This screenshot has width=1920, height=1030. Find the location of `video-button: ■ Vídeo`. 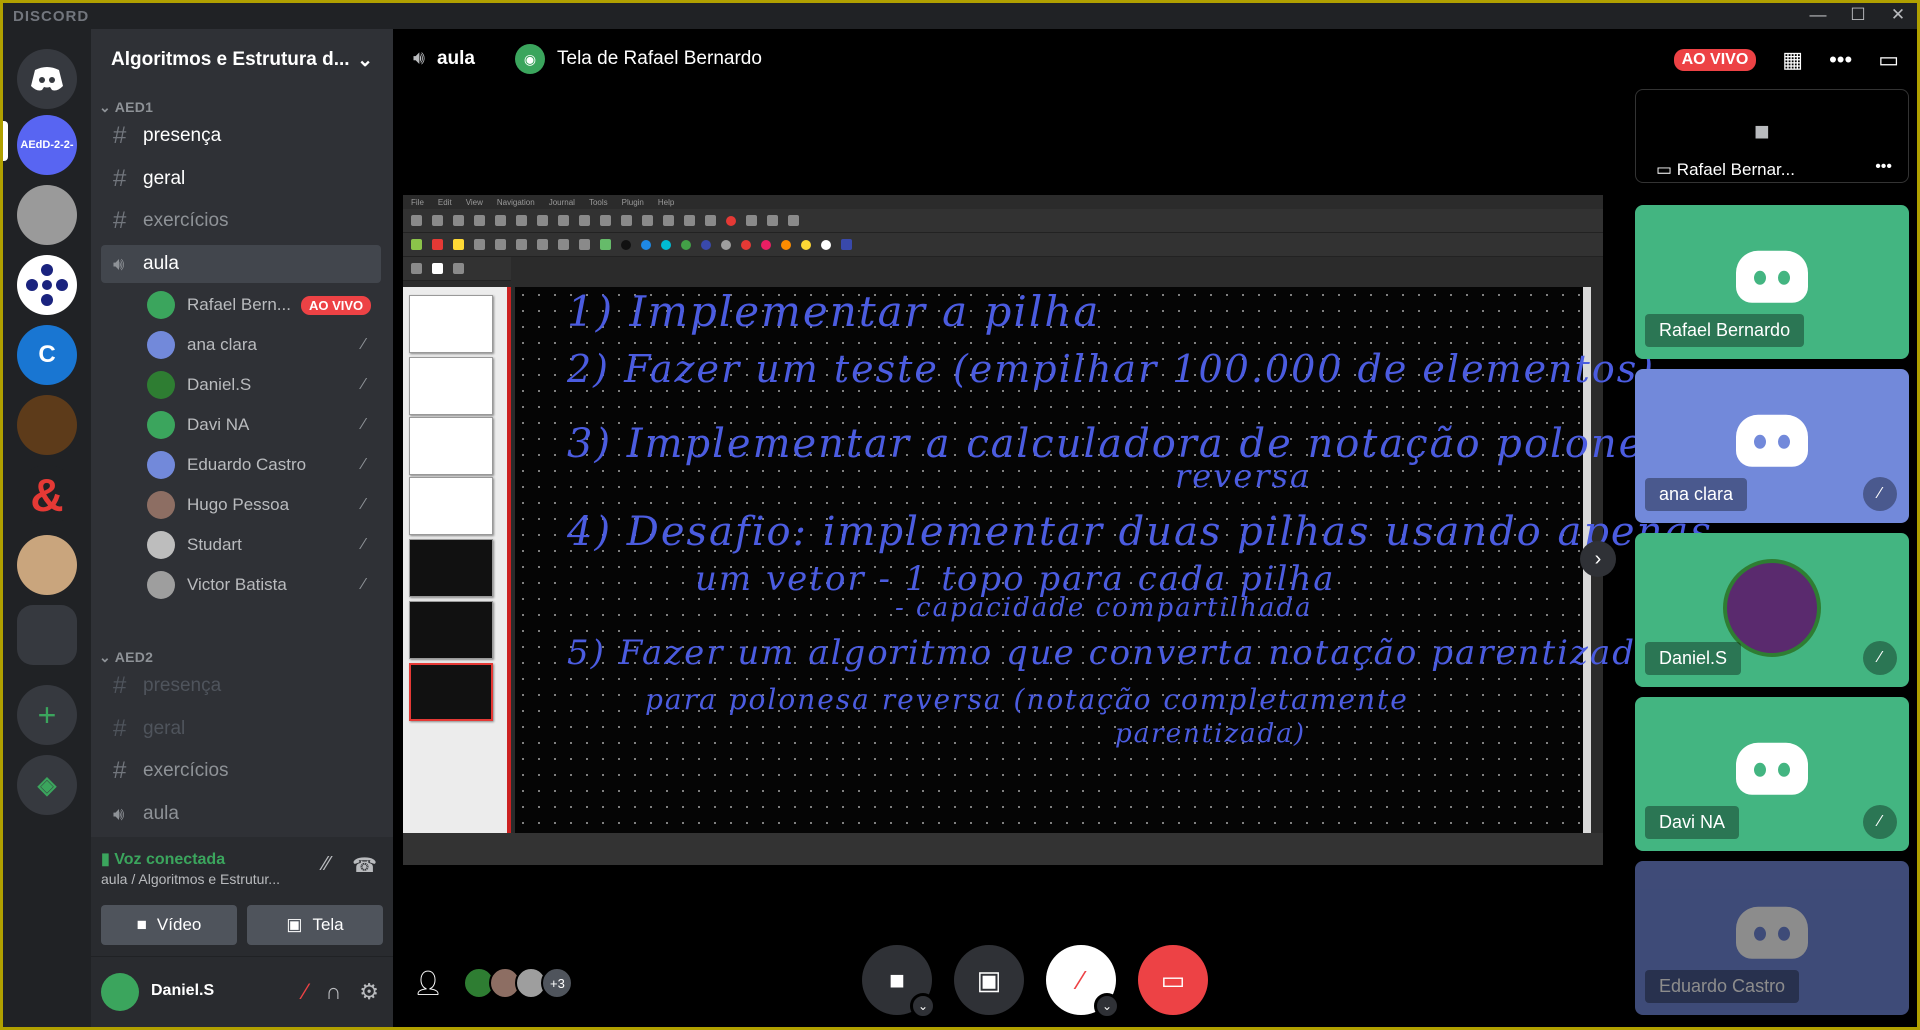

video-button: ■ Vídeo is located at coordinates (169, 925).